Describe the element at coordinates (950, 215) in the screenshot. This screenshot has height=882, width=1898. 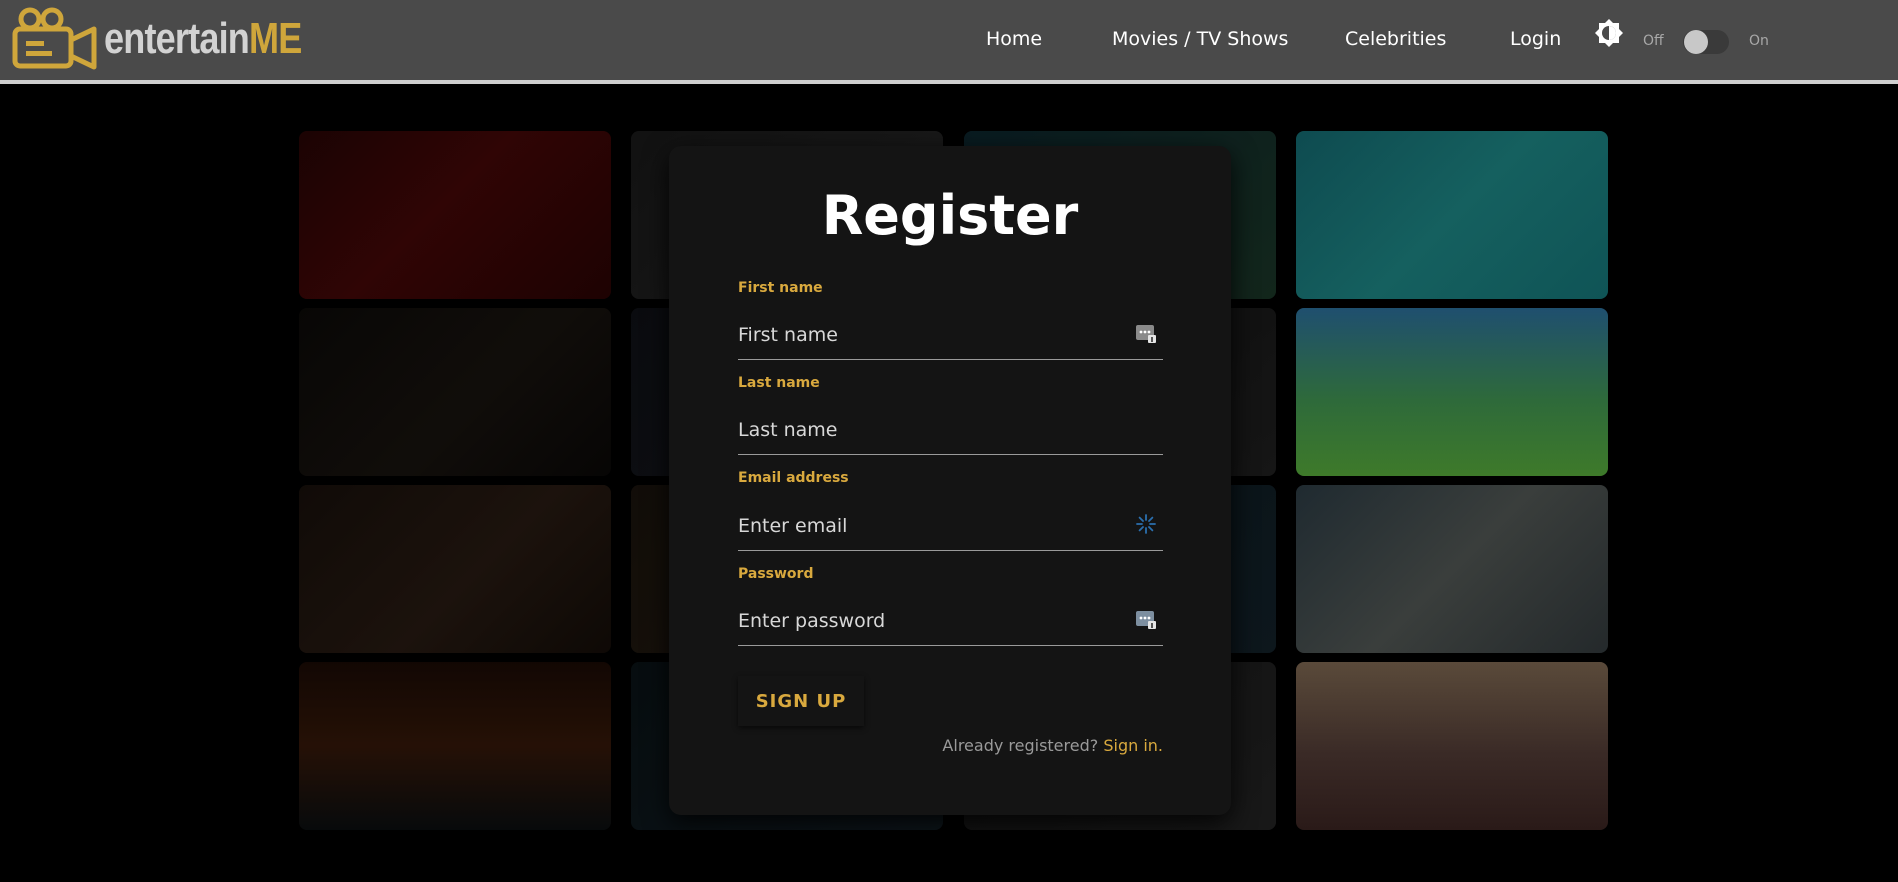
I see `register-title: Register` at that location.